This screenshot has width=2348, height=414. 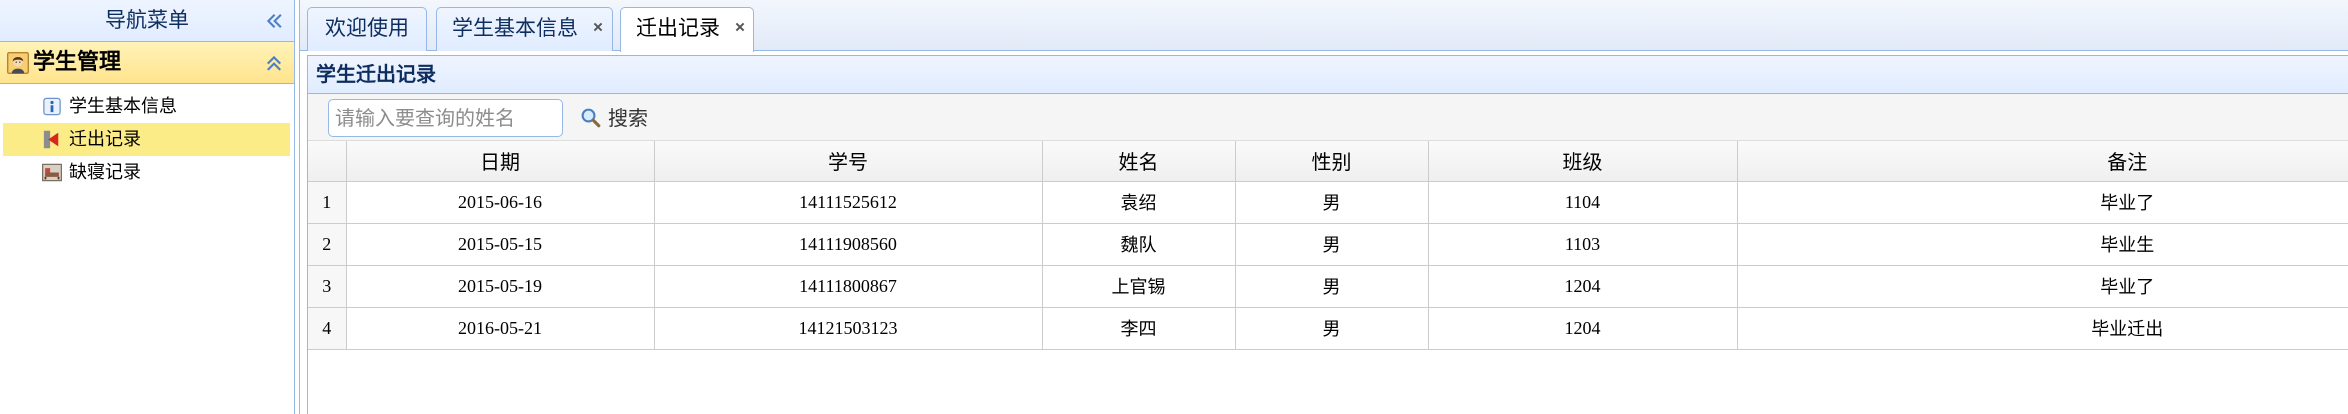 I want to click on sidebar-item-transfer-records: 迁出记录, so click(x=146, y=139).